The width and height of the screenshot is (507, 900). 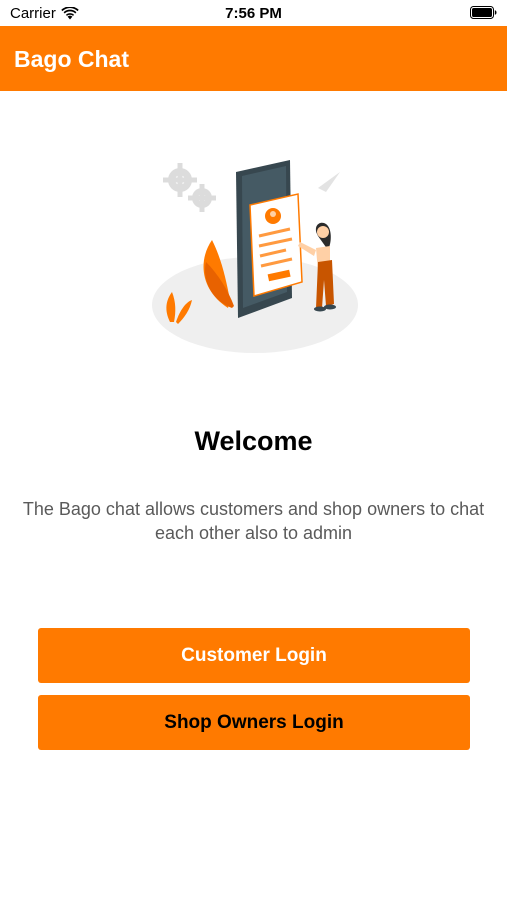 What do you see at coordinates (253, 58) in the screenshot?
I see `nav-bar: Bago Chat` at bounding box center [253, 58].